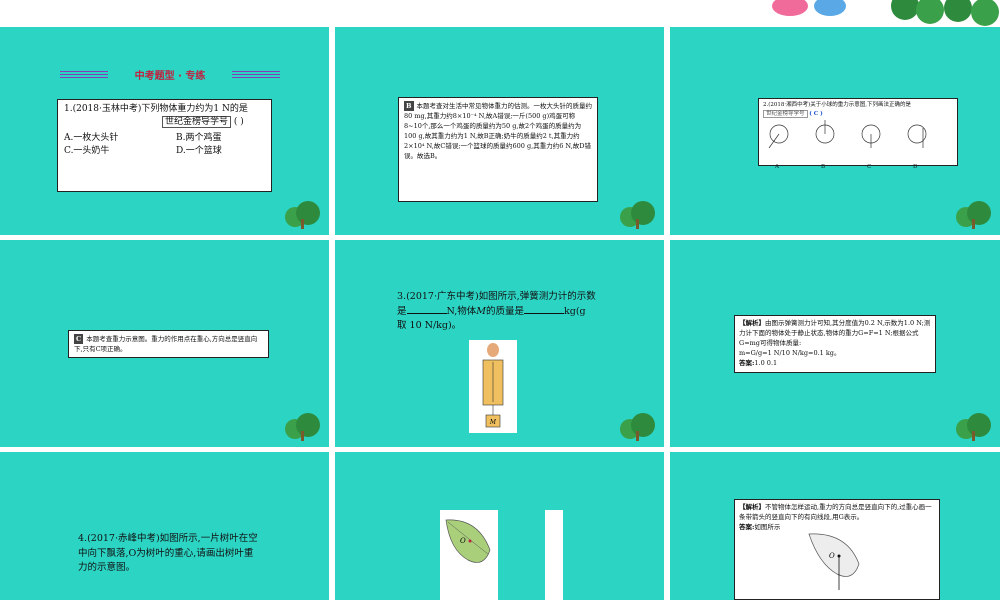 Image resolution: width=1000 pixels, height=600 pixels. I want to click on label-a: A, so click(777, 167).